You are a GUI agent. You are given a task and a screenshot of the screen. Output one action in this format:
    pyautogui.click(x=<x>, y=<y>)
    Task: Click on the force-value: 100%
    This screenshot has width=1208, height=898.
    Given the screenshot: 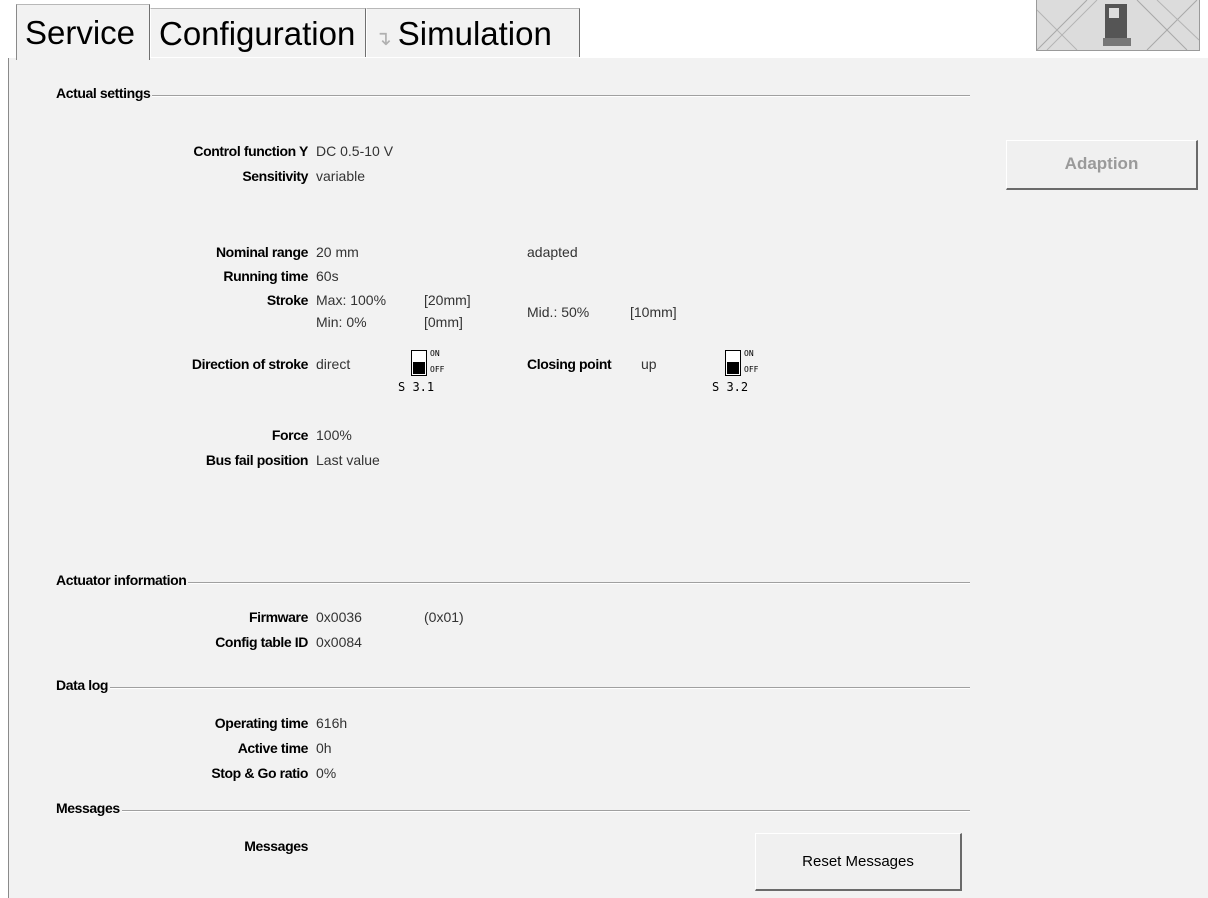 What is the action you would take?
    pyautogui.click(x=334, y=435)
    